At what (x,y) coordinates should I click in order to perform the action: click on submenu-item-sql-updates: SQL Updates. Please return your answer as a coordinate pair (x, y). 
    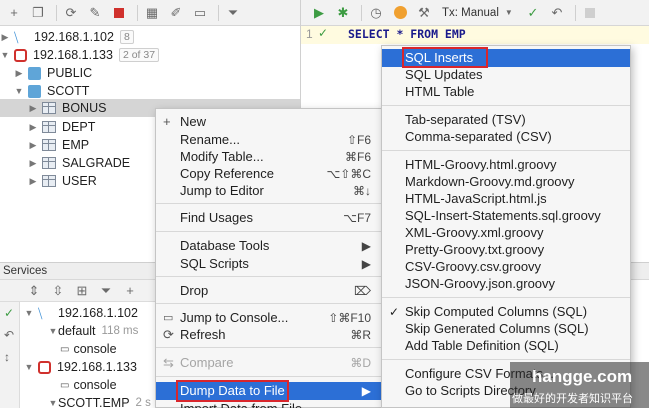
    Looking at the image, I should click on (506, 75).